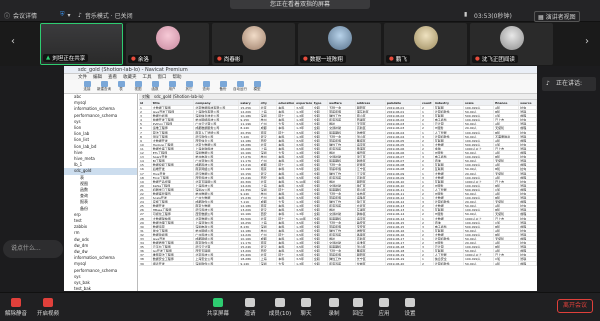 This screenshot has width=600, height=321. What do you see at coordinates (100, 288) in the screenshot?
I see `tree-item: test_bak` at bounding box center [100, 288].